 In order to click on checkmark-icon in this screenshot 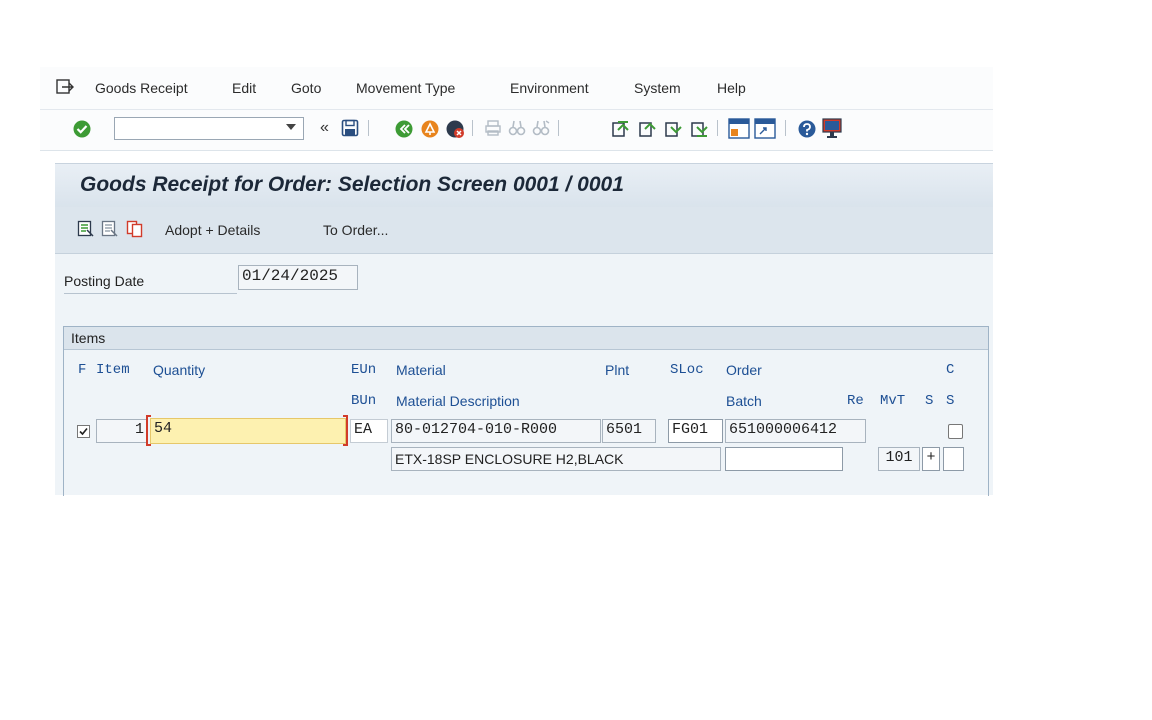, I will do `click(83, 431)`.